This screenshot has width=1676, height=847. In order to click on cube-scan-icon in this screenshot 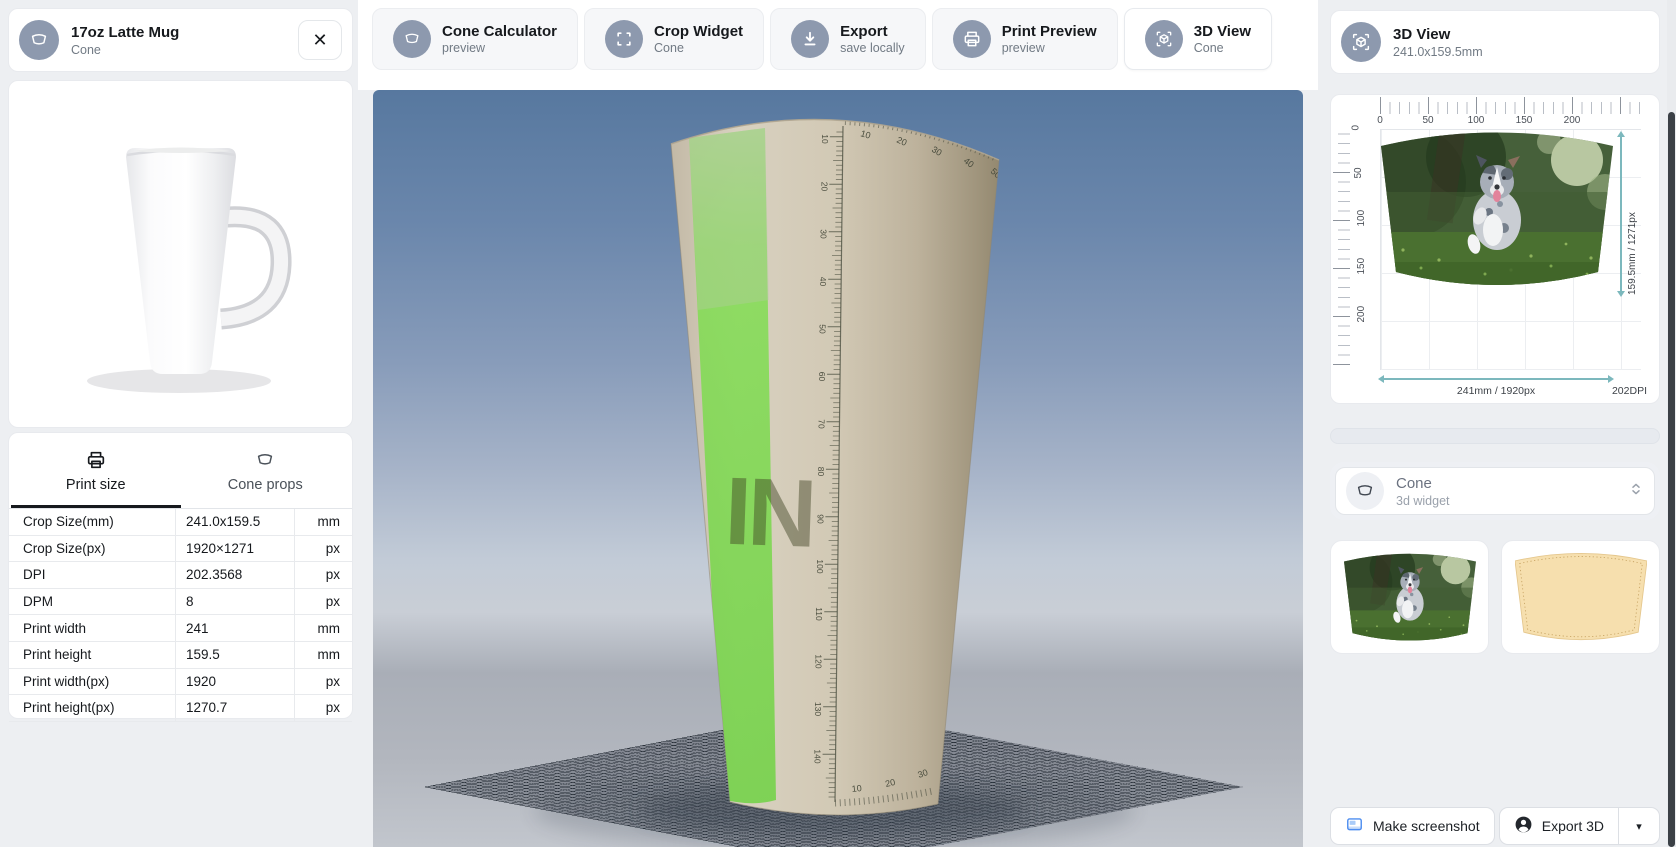, I will do `click(1361, 42)`.